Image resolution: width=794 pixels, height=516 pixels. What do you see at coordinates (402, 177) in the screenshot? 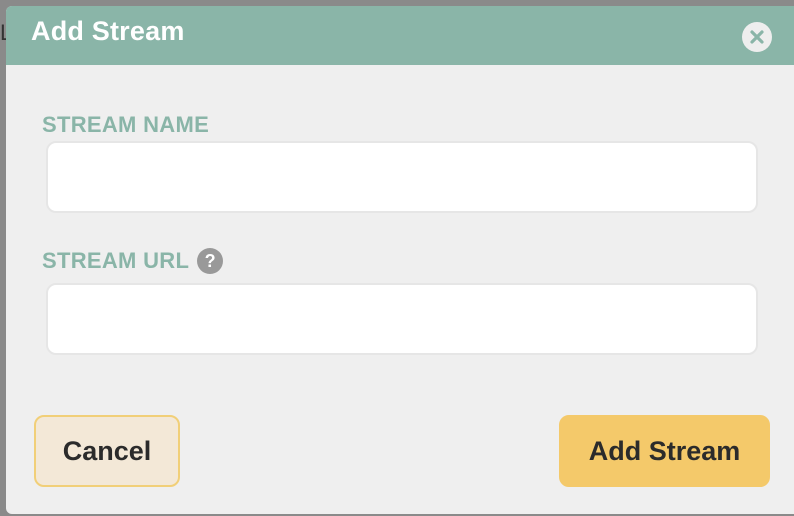
I see `stream-name-input` at bounding box center [402, 177].